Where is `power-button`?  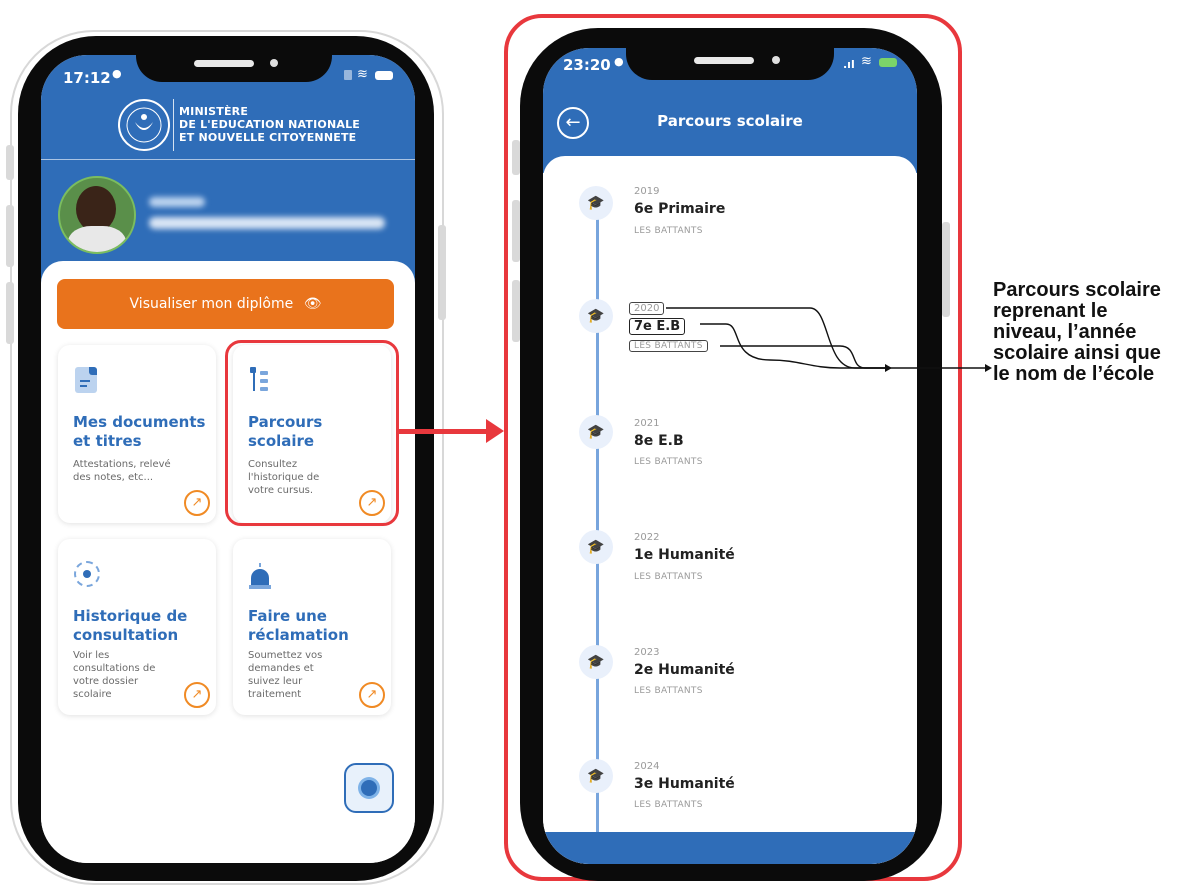
power-button is located at coordinates (442, 272).